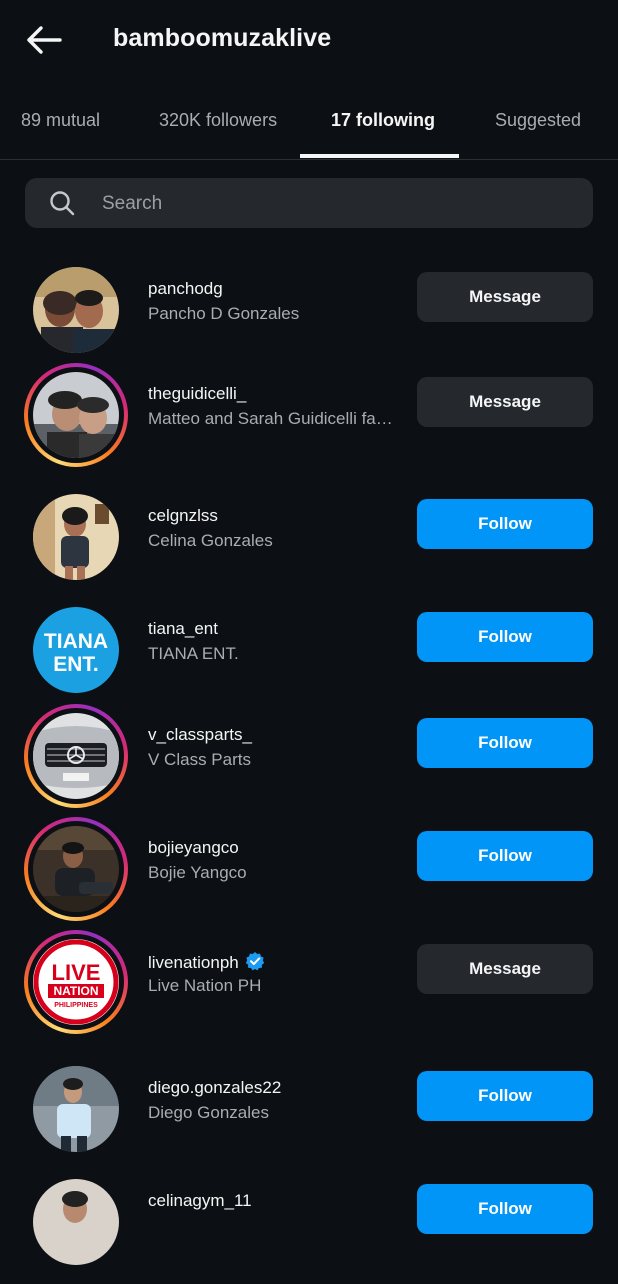 The image size is (618, 1284). What do you see at coordinates (205, 985) in the screenshot?
I see `full-name: Live Nation PH` at bounding box center [205, 985].